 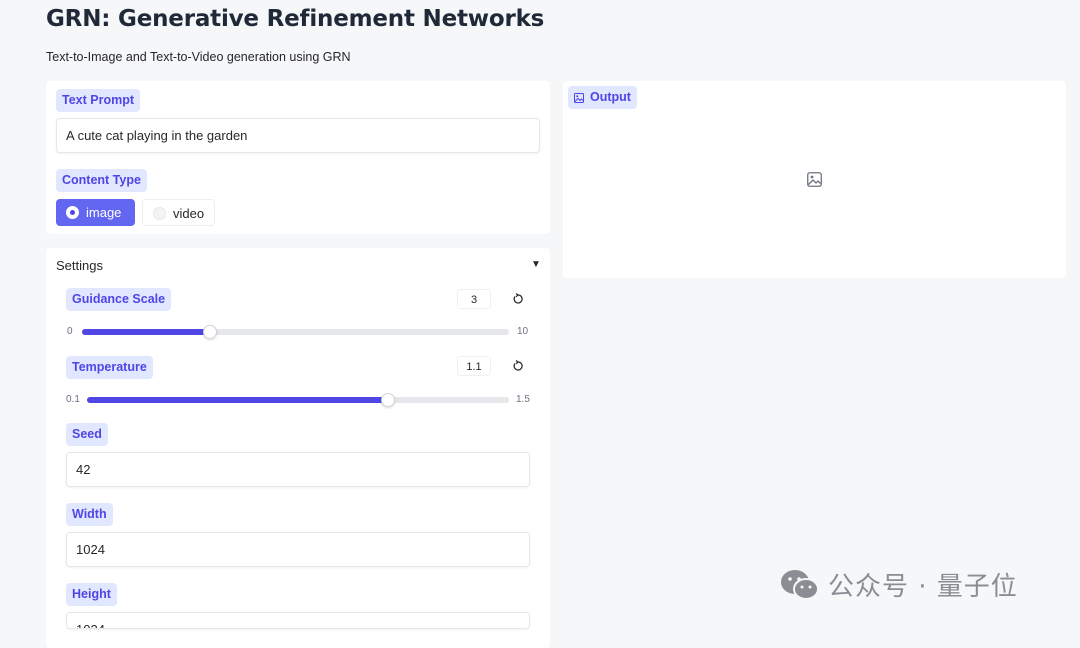 I want to click on guidance-scale-slider, so click(x=295, y=332).